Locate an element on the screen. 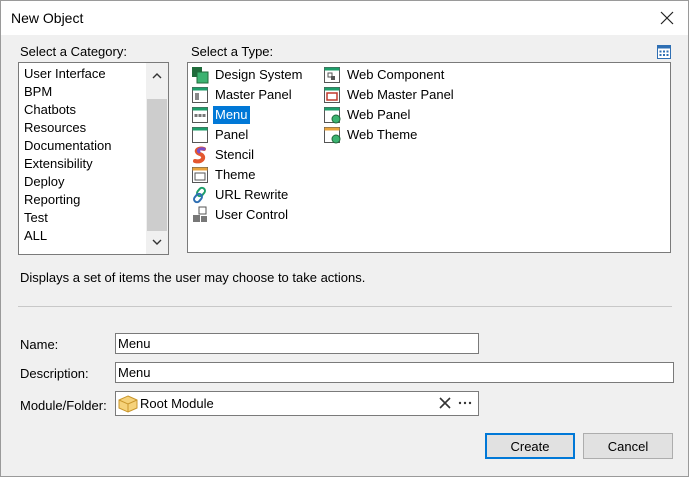  clear-module-button is located at coordinates (445, 403).